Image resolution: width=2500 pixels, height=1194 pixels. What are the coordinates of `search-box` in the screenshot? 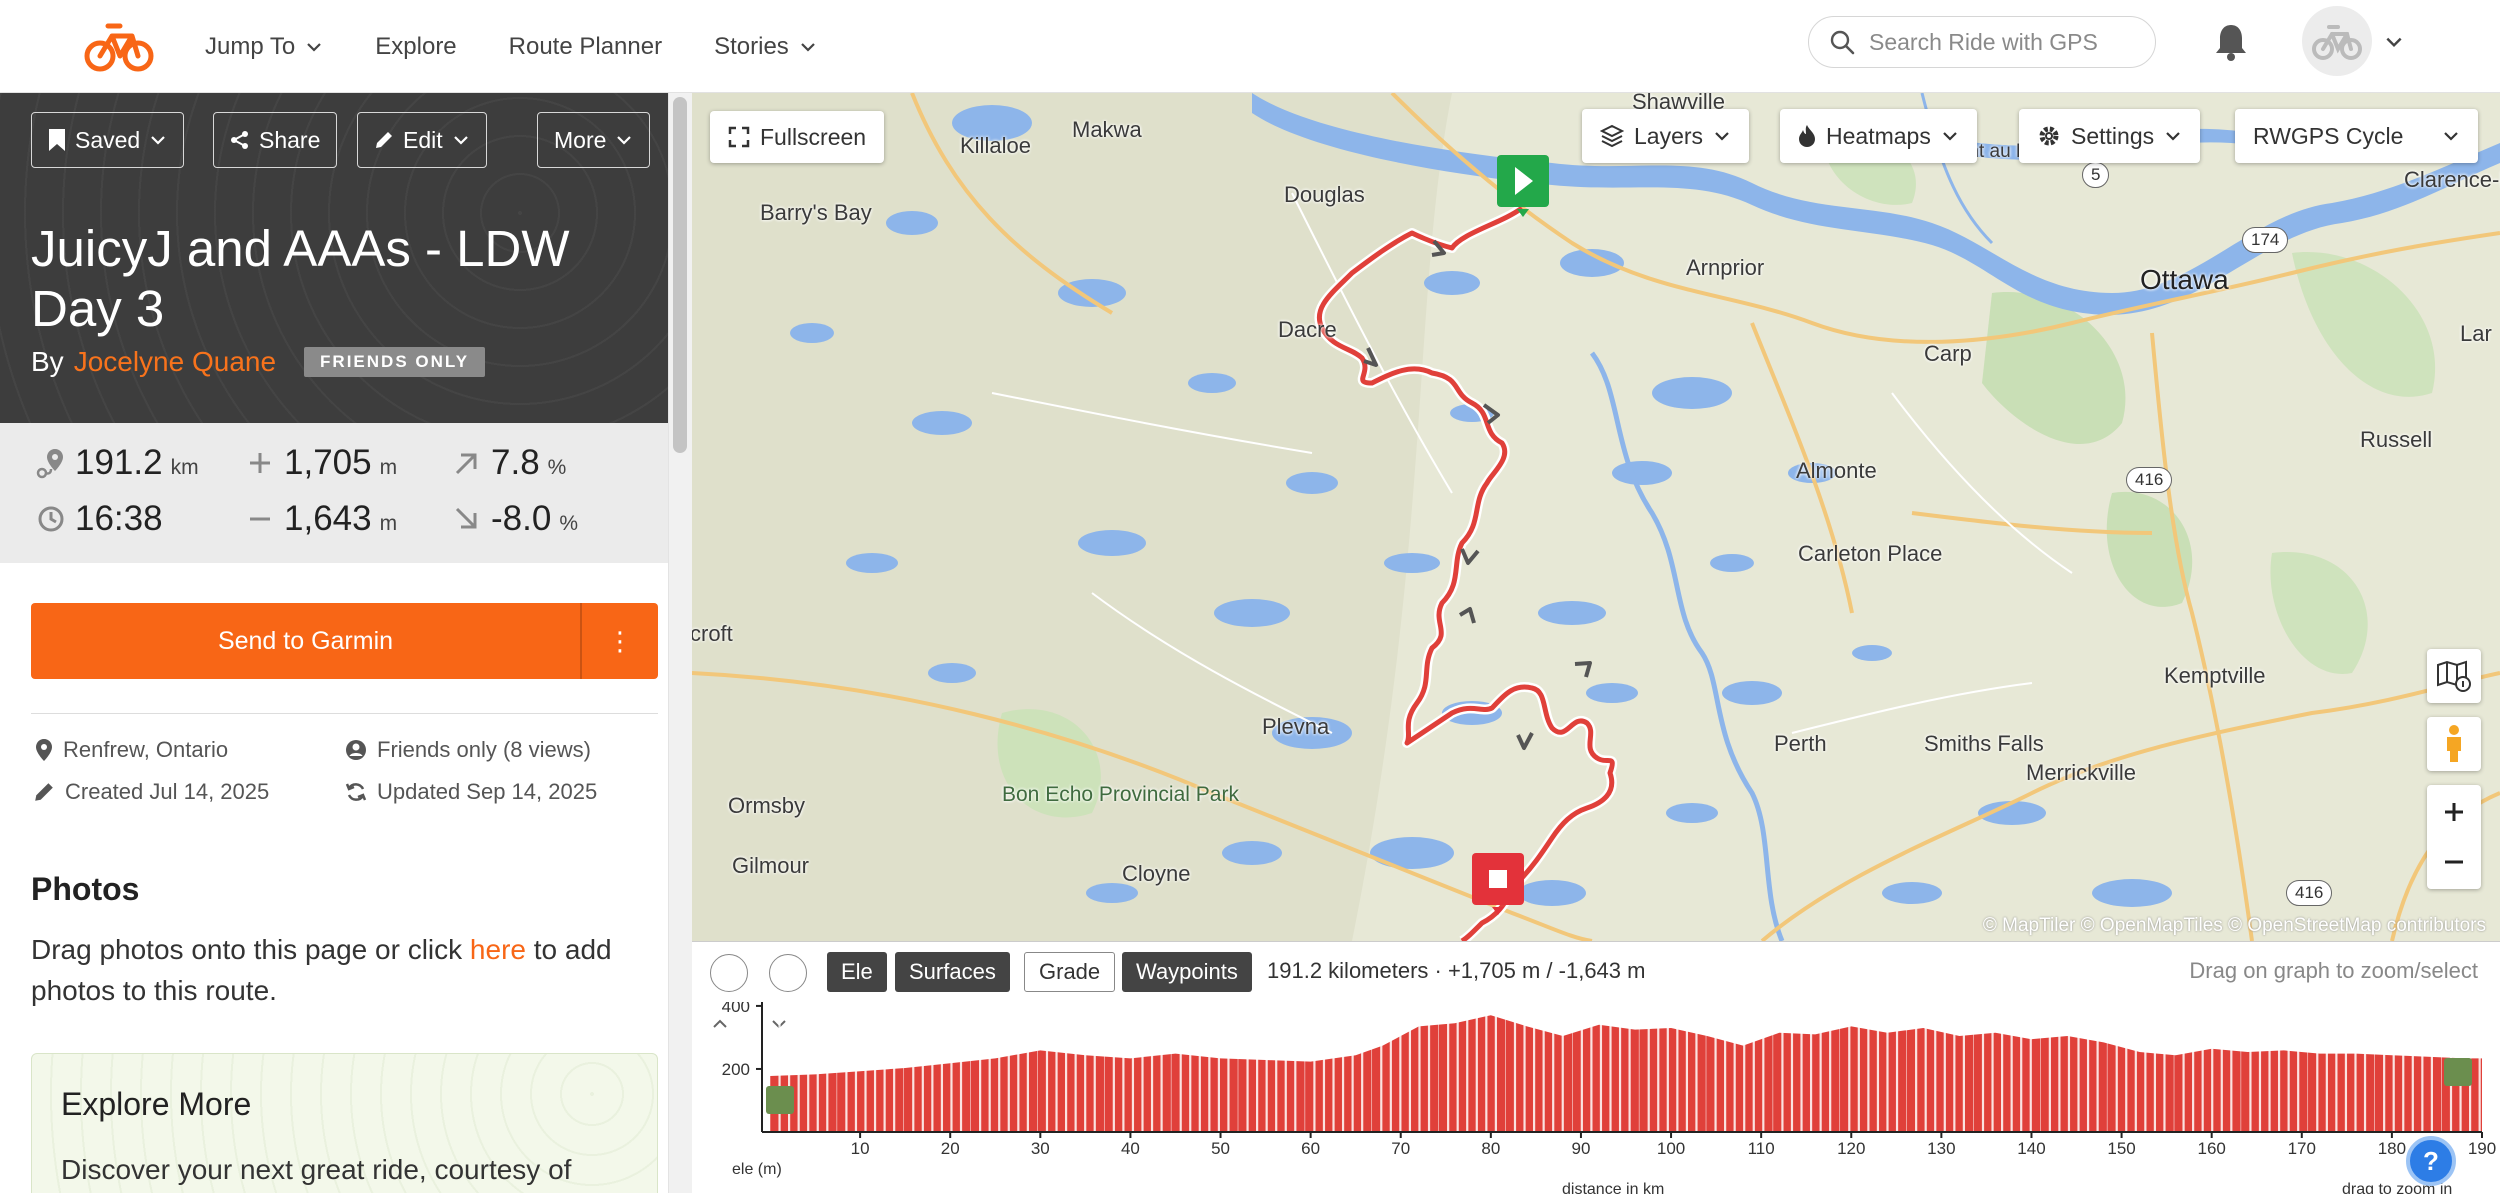 It's located at (1982, 42).